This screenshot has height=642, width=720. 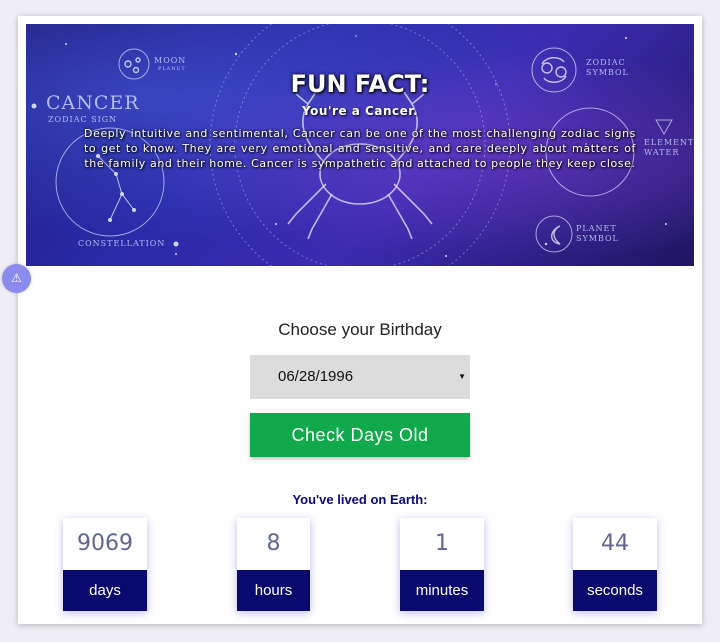 What do you see at coordinates (669, 142) in the screenshot?
I see `element-art-label: ELEMENT` at bounding box center [669, 142].